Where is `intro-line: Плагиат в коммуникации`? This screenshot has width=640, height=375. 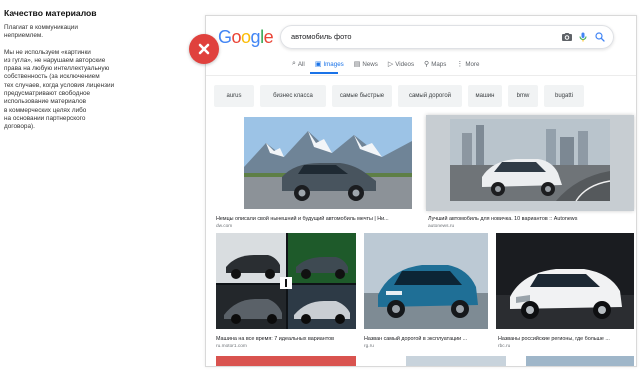 intro-line: Плагиат в коммуникации is located at coordinates (41, 27).